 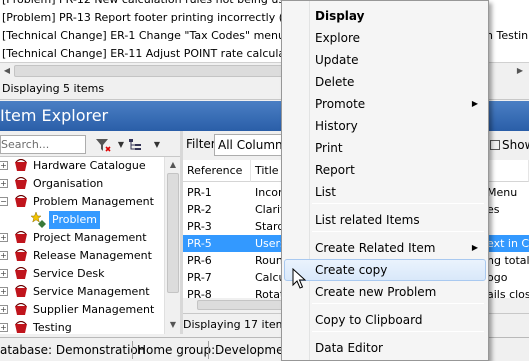 I want to click on tree-view-icon, so click(x=135, y=145).